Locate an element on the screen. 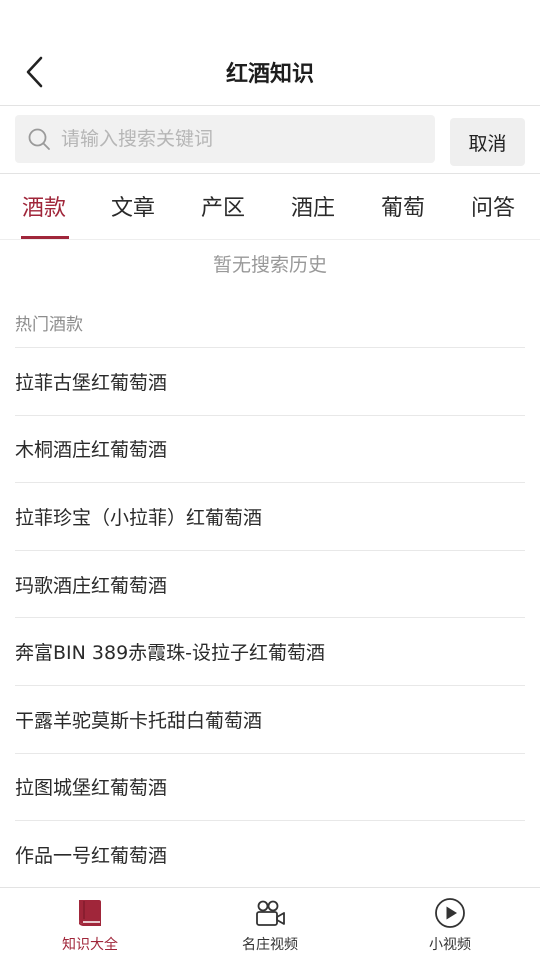  nav-label: 小视频 is located at coordinates (450, 945).